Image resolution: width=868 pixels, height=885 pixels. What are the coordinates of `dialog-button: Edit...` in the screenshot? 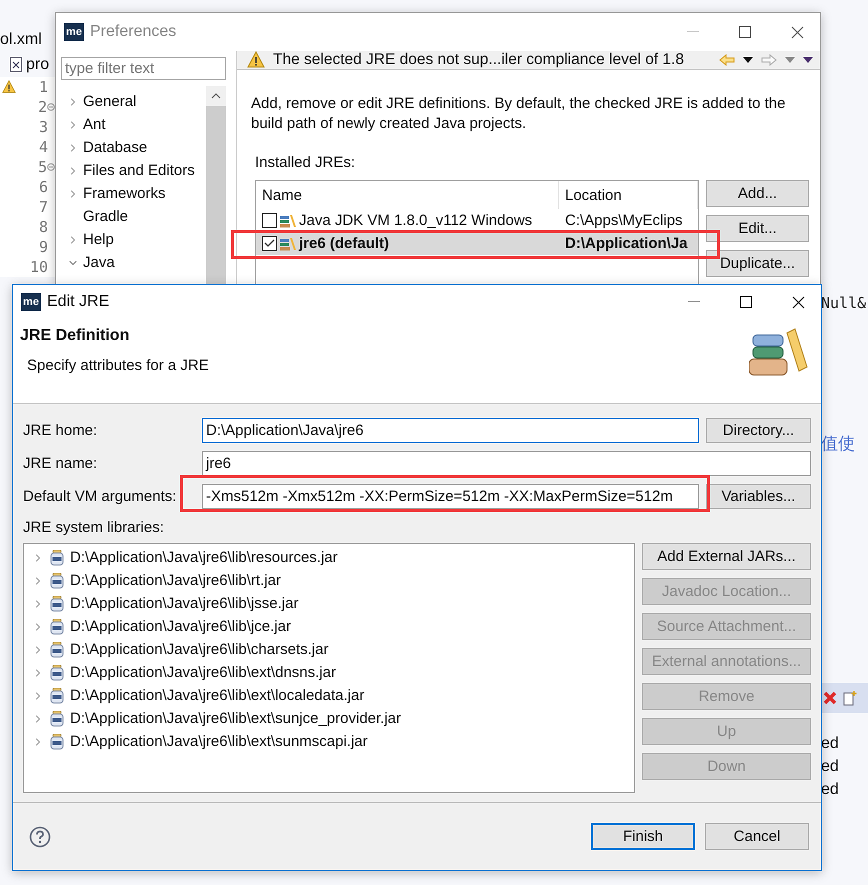 It's located at (757, 228).